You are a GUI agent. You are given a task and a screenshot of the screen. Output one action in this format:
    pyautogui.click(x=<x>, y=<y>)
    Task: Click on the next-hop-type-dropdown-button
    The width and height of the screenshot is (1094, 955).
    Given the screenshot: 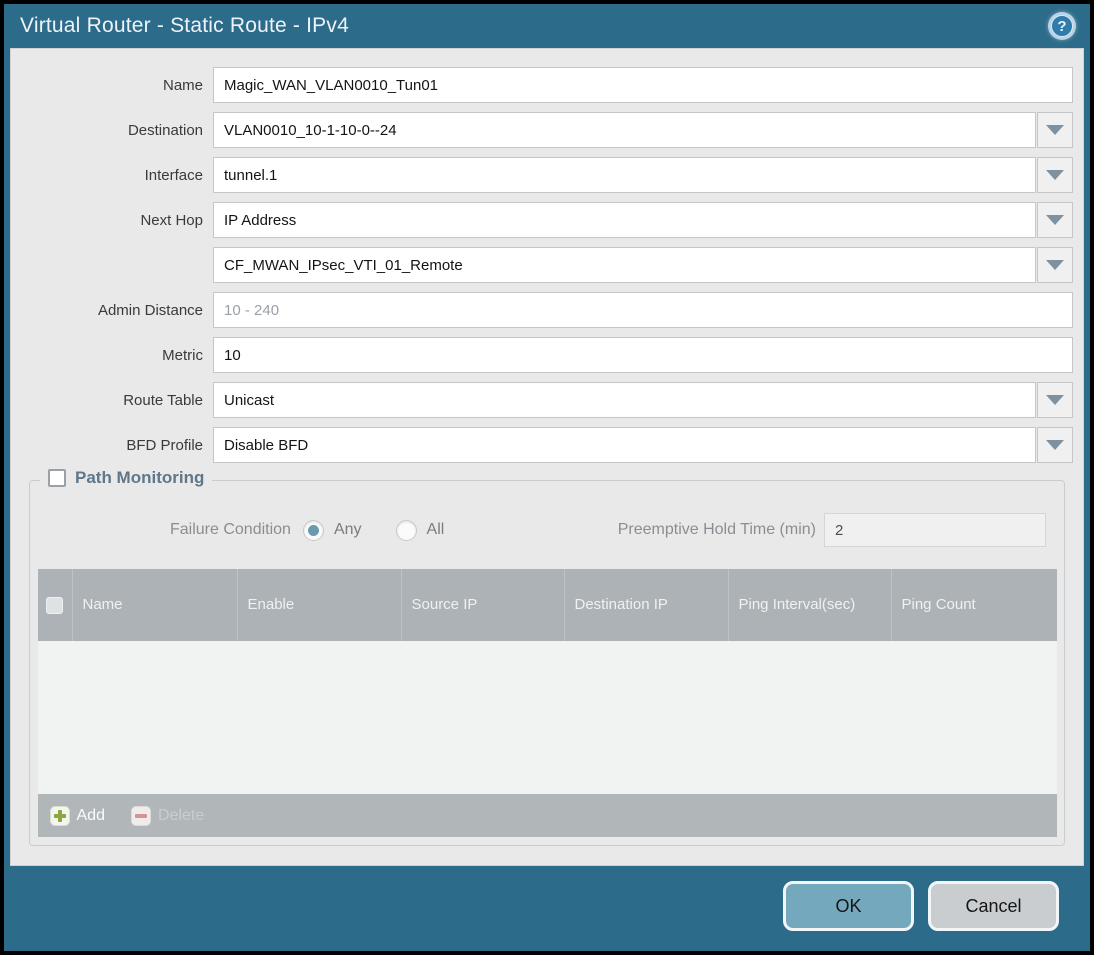 What is the action you would take?
    pyautogui.click(x=1055, y=220)
    